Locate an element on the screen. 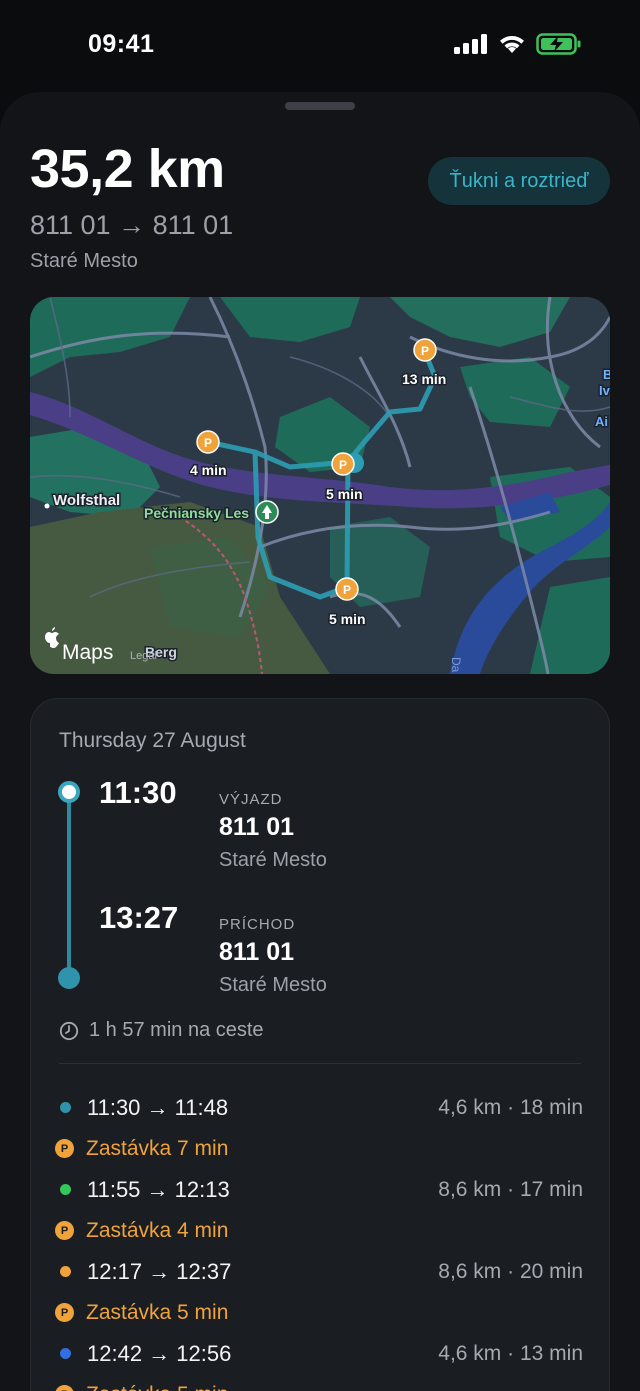 This screenshot has height=1391, width=640. arrival-city: Staré Mesto is located at coordinates (273, 985).